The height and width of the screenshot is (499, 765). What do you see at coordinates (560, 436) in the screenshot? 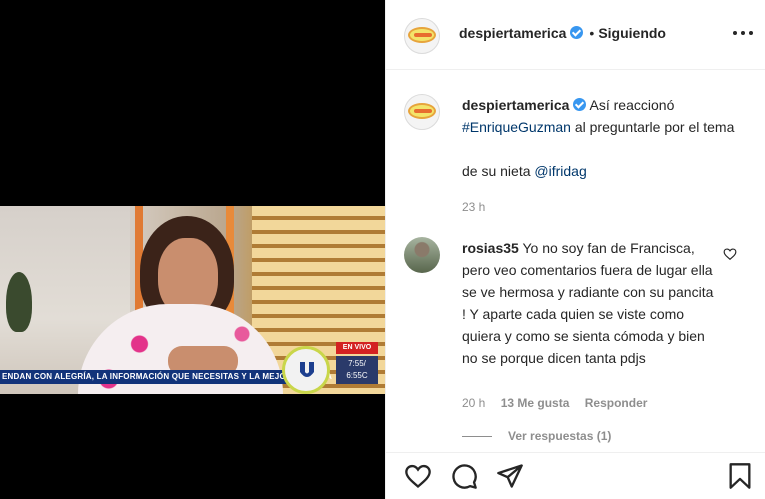
I see `view-replies-label: Ver respuestas (1)` at bounding box center [560, 436].